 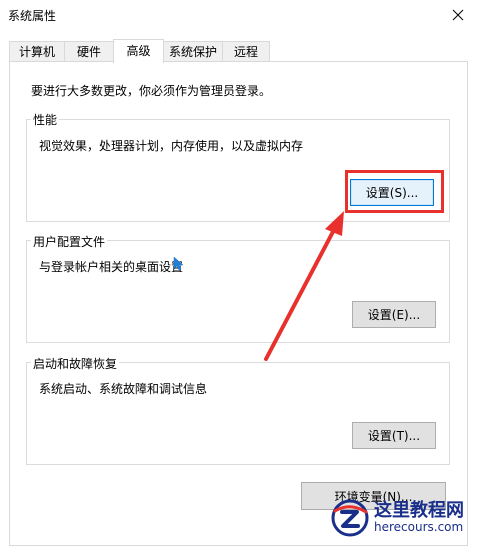 I want to click on user-profiles-desc: 与登录帐户相关的桌面设置, so click(x=111, y=267).